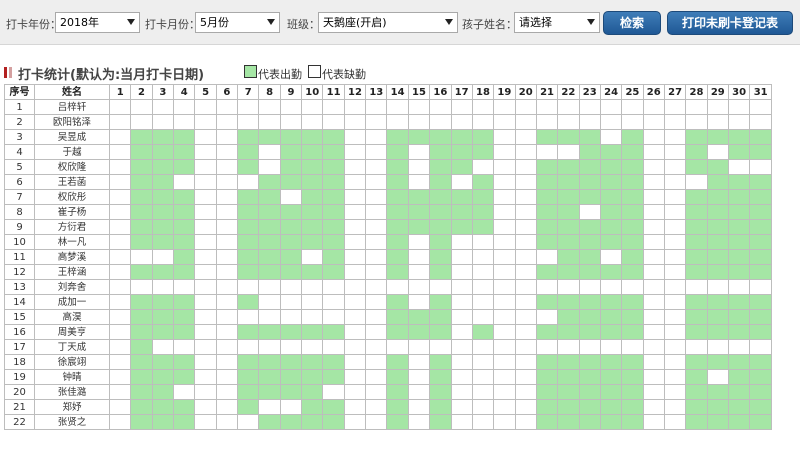  I want to click on header-day: 2, so click(141, 92).